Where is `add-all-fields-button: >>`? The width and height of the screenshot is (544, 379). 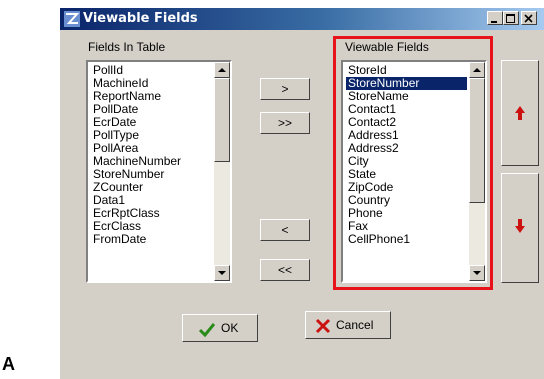
add-all-fields-button: >> is located at coordinates (285, 123).